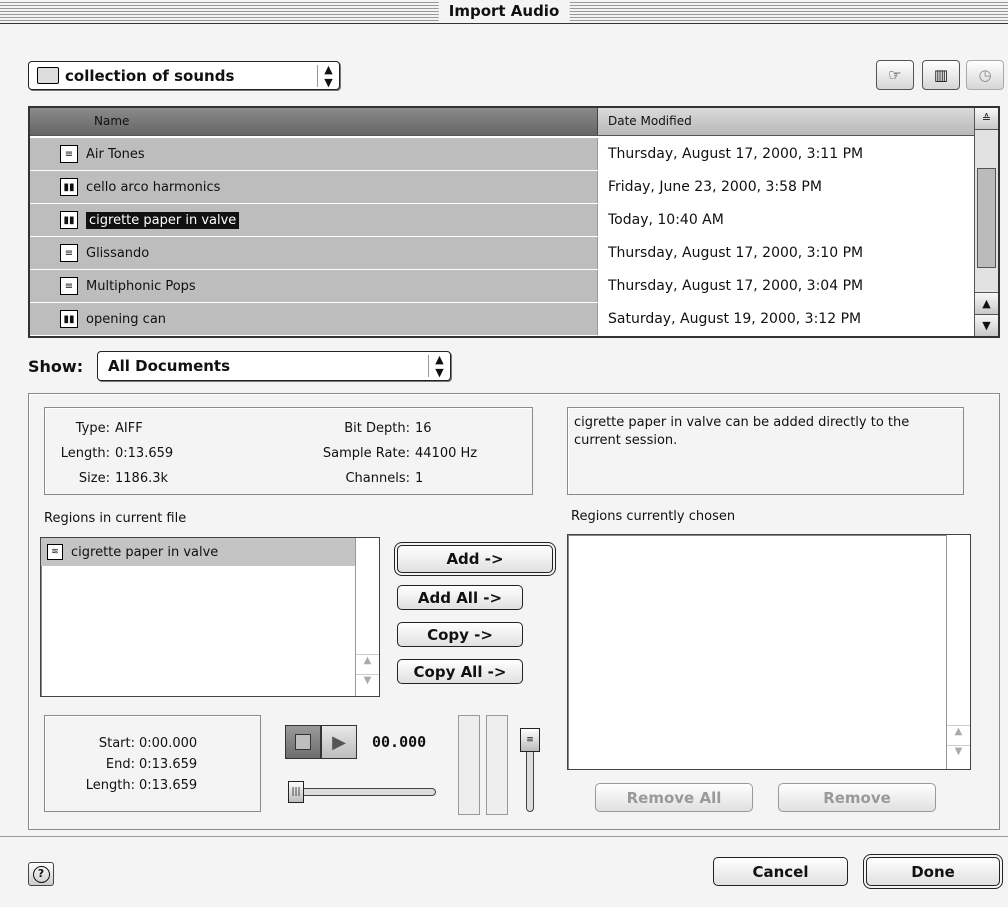 The width and height of the screenshot is (1008, 907). What do you see at coordinates (423, 428) in the screenshot?
I see `bit-depth-value: 16` at bounding box center [423, 428].